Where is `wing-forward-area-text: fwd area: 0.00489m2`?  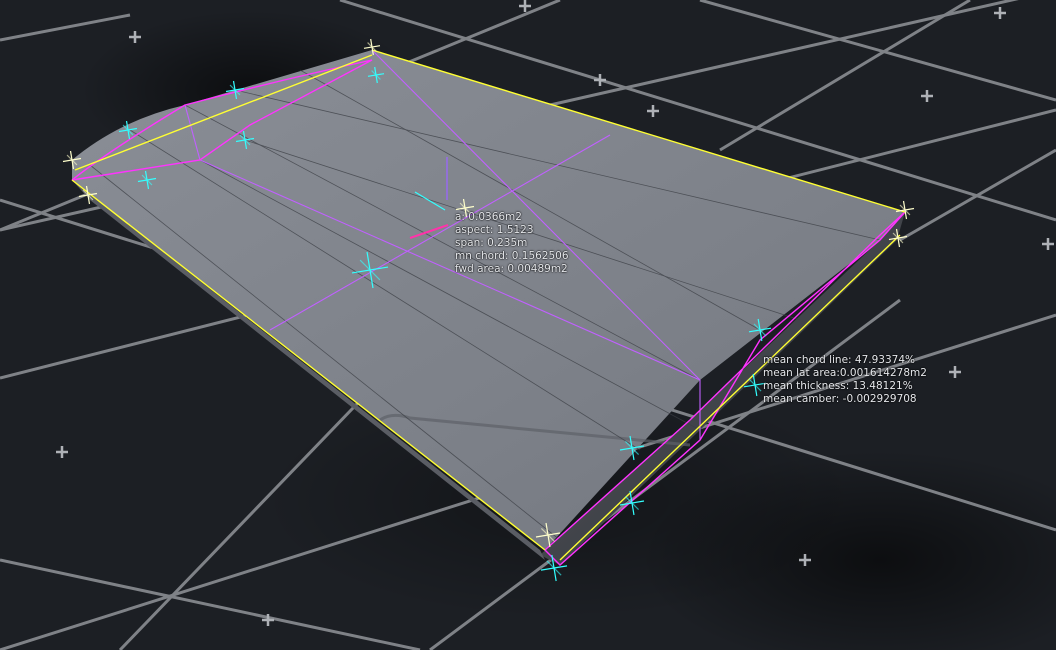
wing-forward-area-text: fwd area: 0.00489m2 is located at coordinates (511, 269).